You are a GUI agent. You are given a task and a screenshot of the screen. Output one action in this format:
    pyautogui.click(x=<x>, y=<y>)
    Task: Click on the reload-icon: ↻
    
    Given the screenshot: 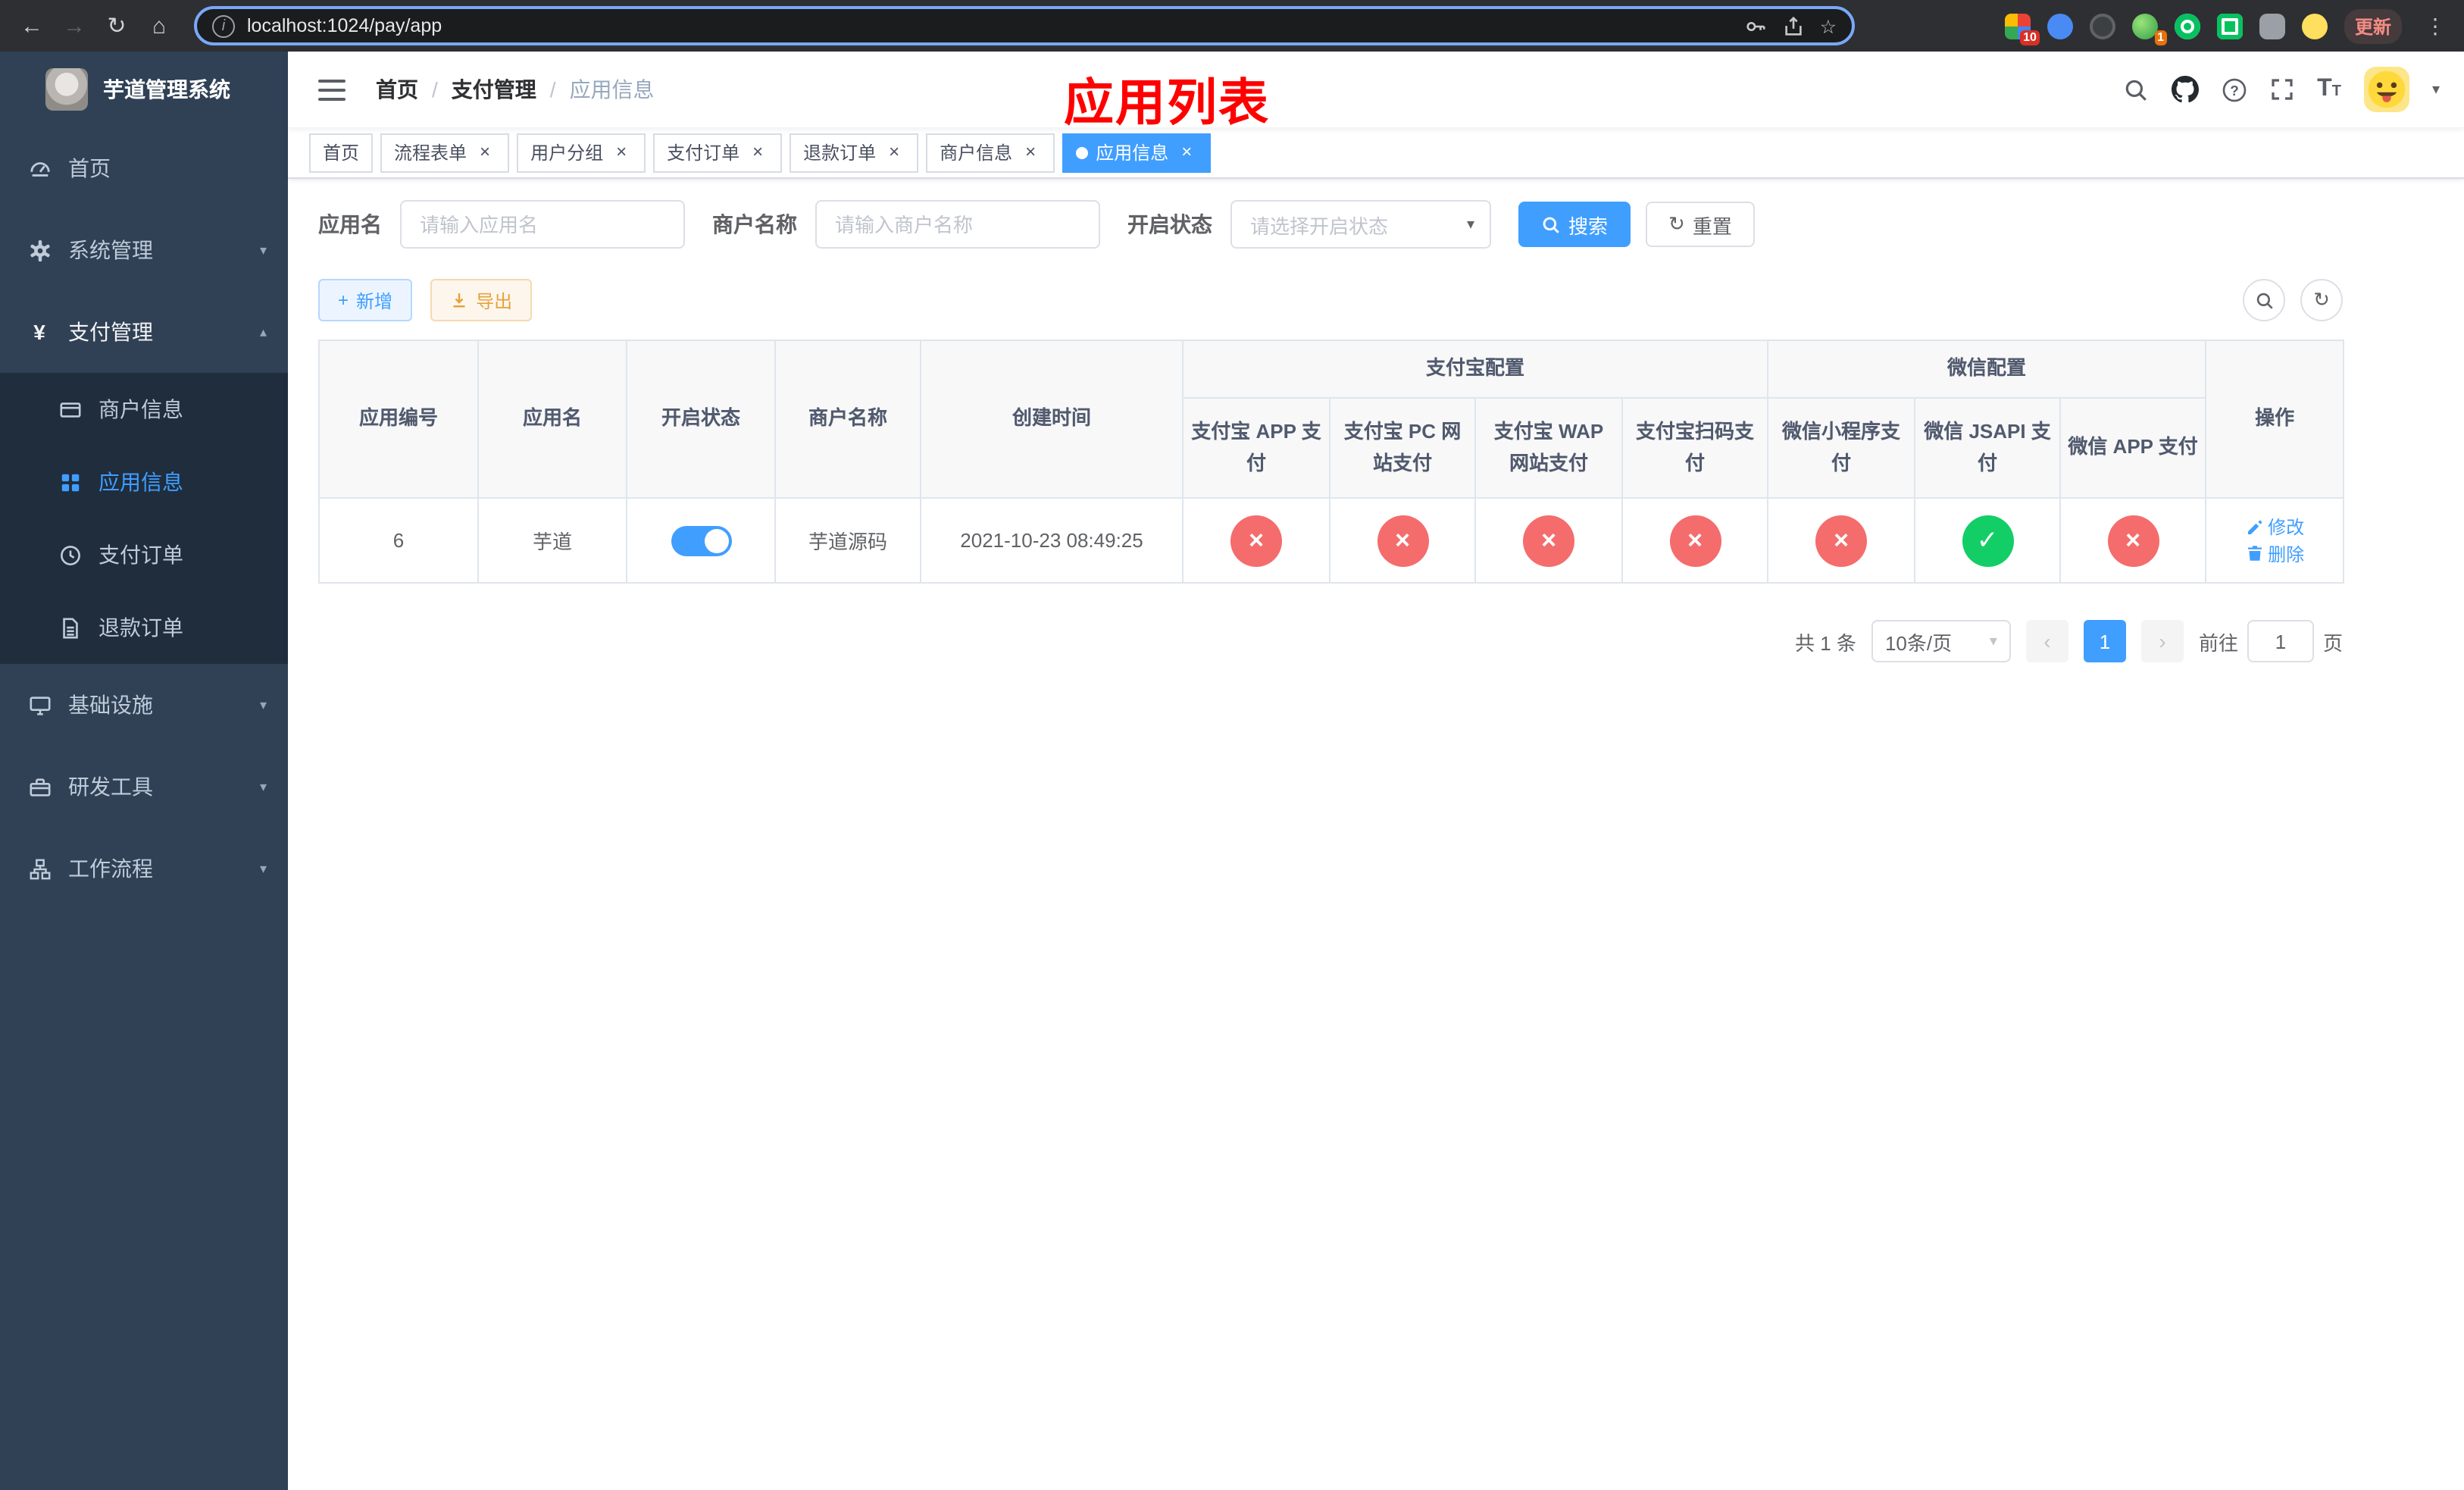 What is the action you would take?
    pyautogui.click(x=116, y=26)
    